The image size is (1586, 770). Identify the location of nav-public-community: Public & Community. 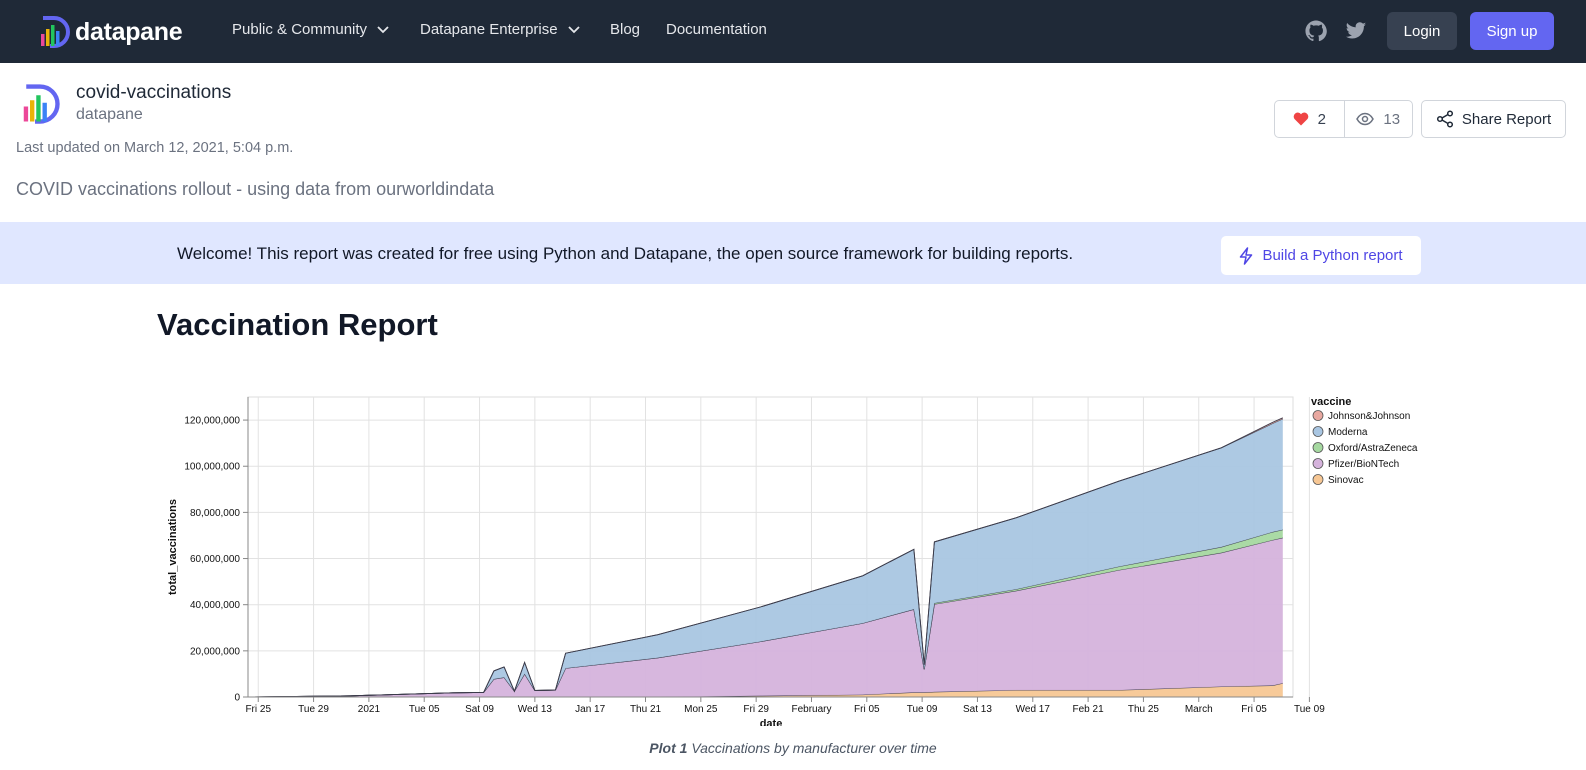
(310, 29).